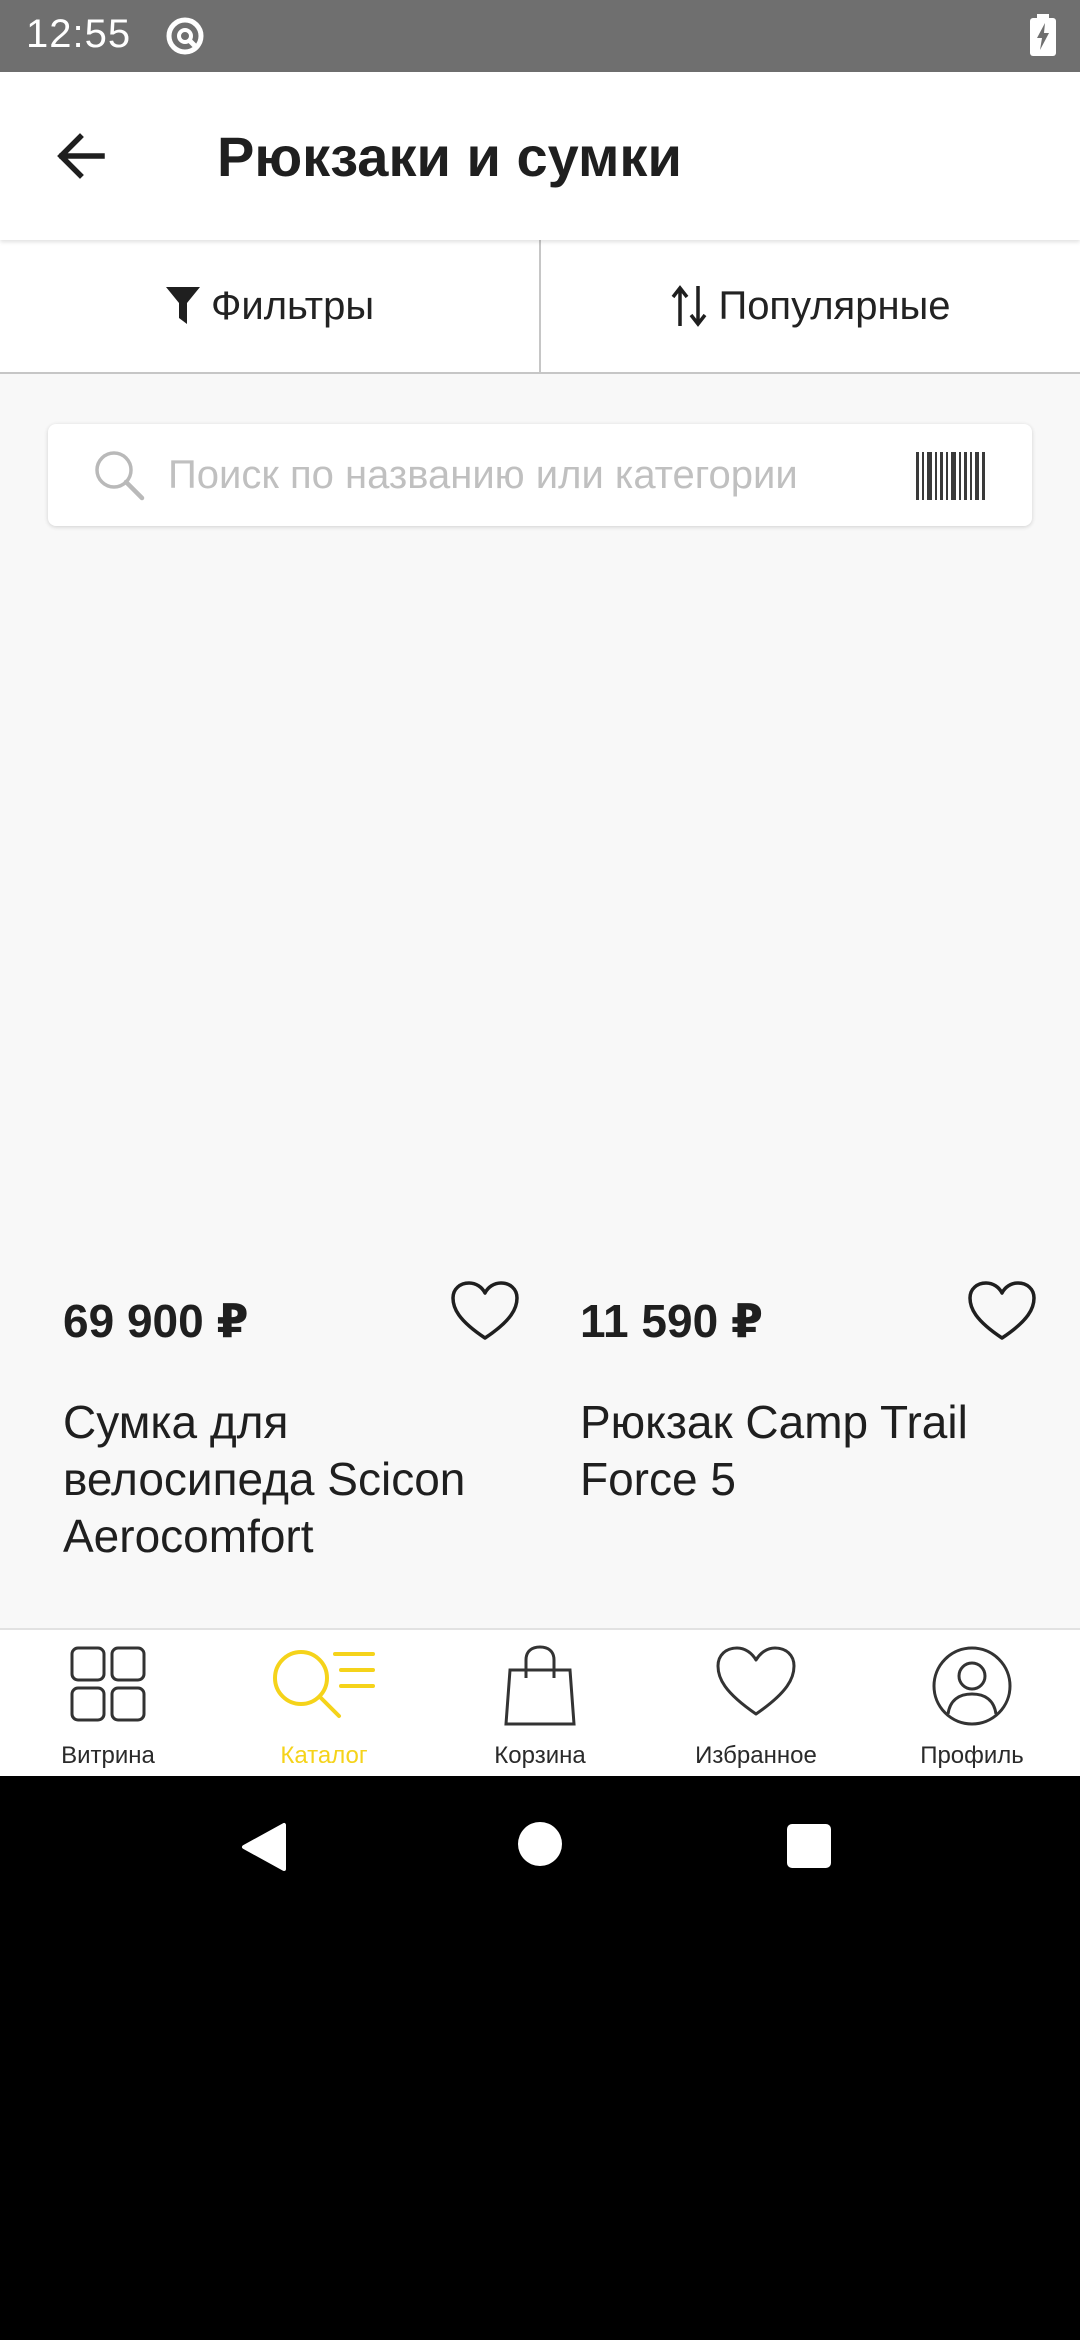  I want to click on catalog-search-icon, so click(324, 1684).